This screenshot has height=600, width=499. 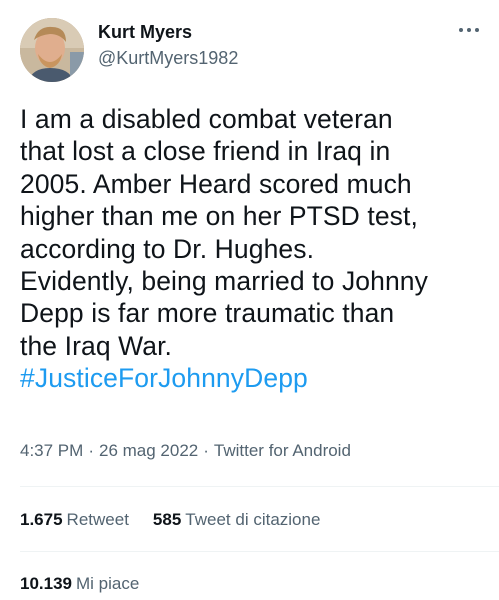 I want to click on retweets-stat: 1.675 Retweet, so click(x=74, y=520).